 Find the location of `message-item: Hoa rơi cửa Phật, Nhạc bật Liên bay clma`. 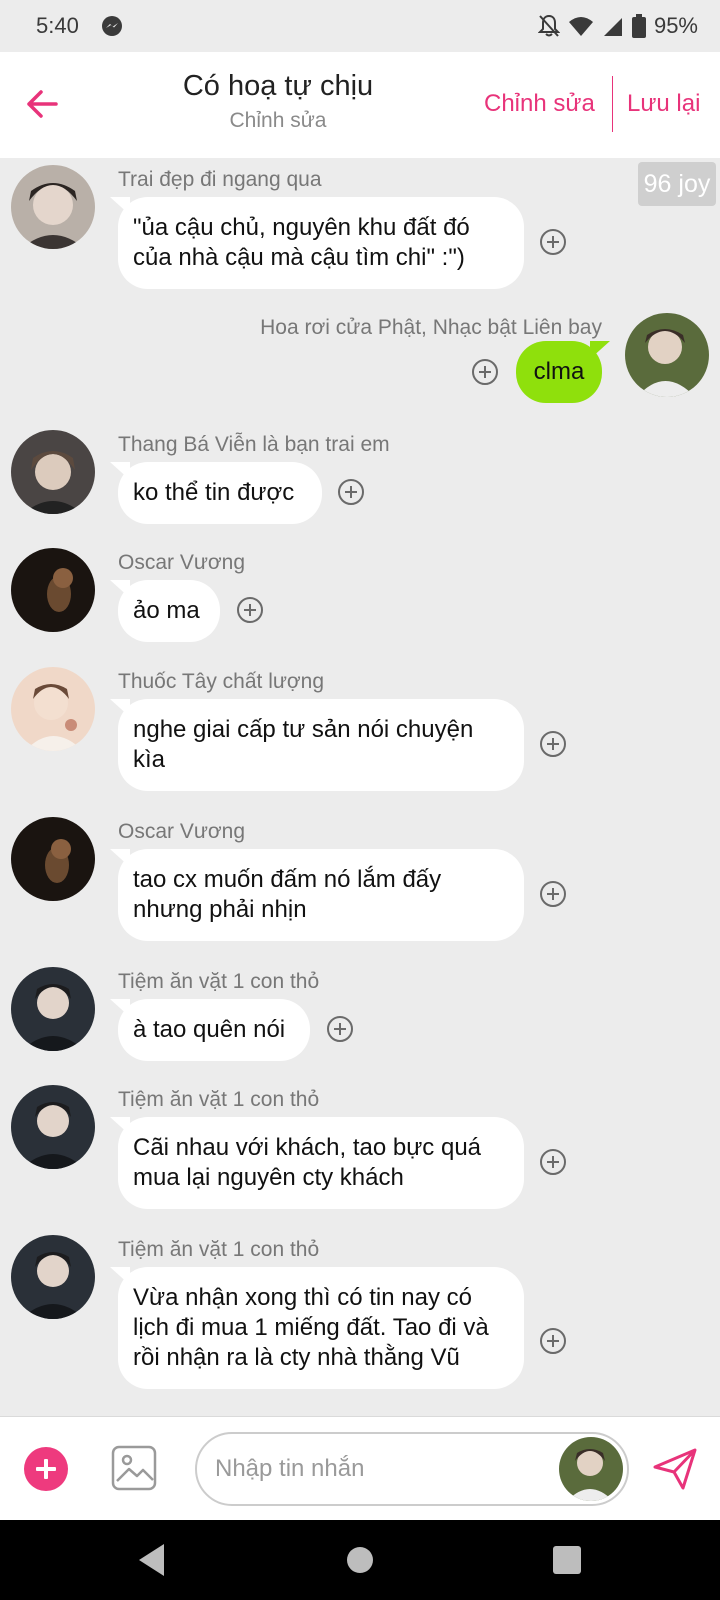

message-item: Hoa rơi cửa Phật, Nhạc bật Liên bay clma is located at coordinates (360, 361).